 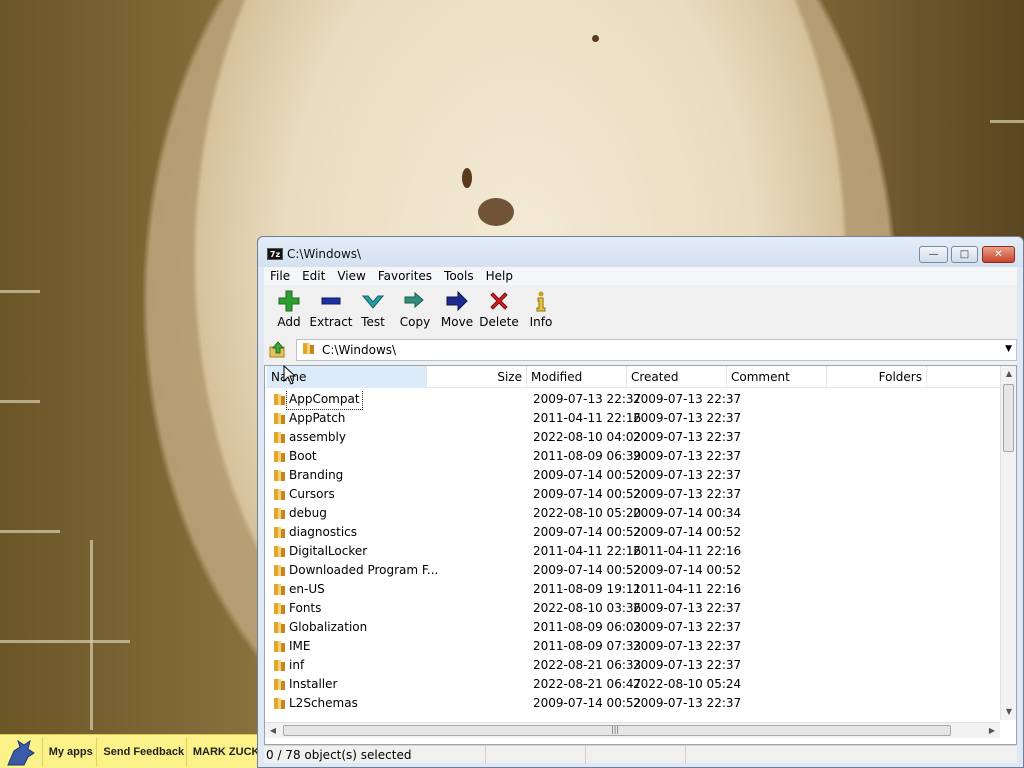 What do you see at coordinates (632, 456) in the screenshot?
I see `file-row: Boot 2011-08-09 06:39 2009-07-13 22:37` at bounding box center [632, 456].